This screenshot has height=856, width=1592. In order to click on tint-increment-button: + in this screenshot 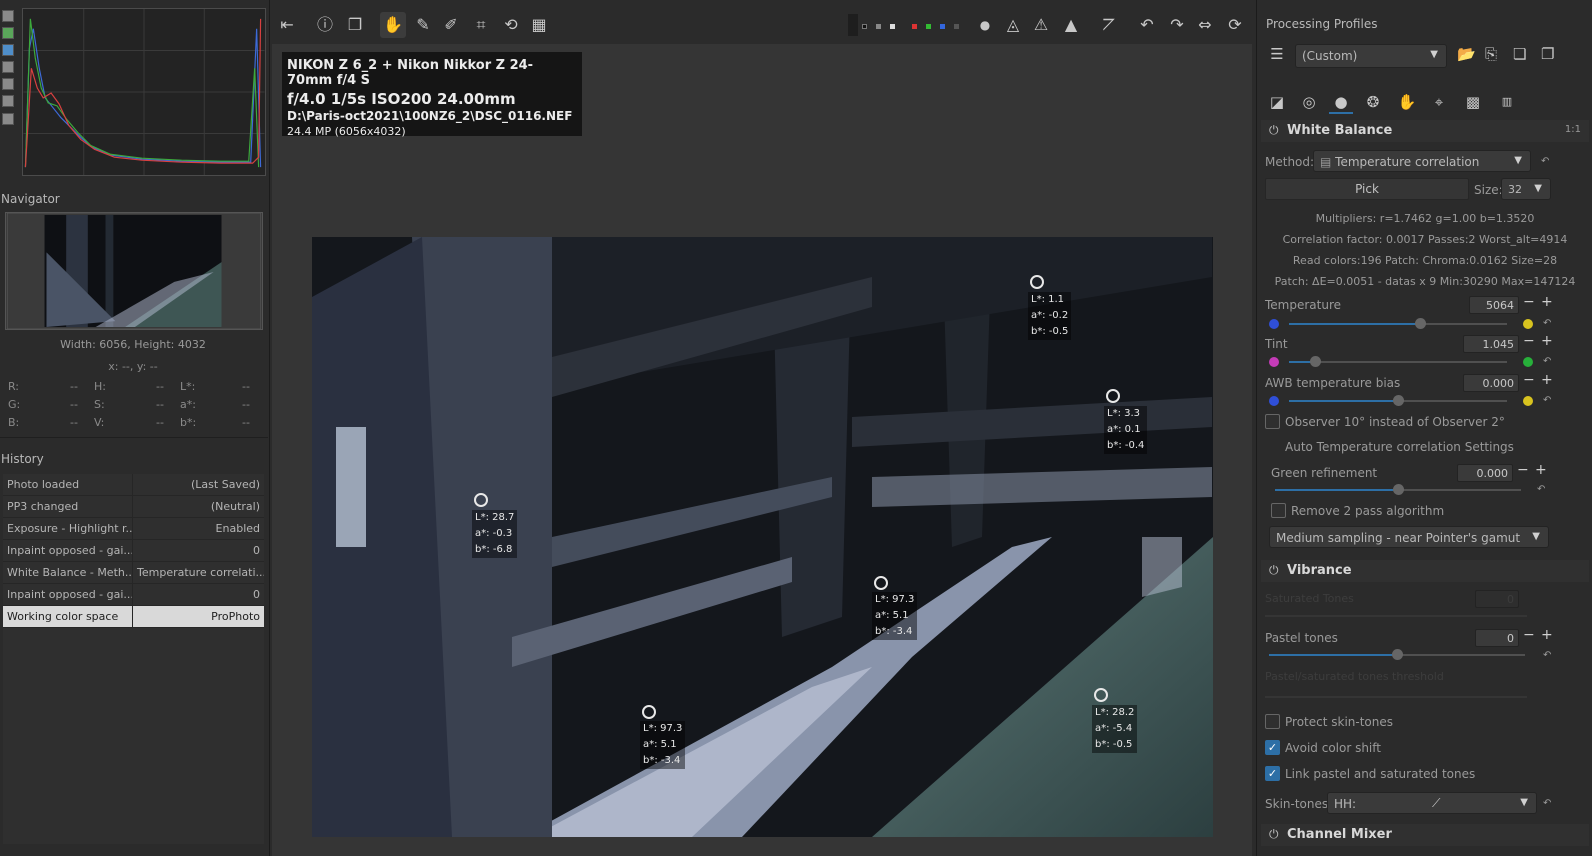, I will do `click(1547, 341)`.